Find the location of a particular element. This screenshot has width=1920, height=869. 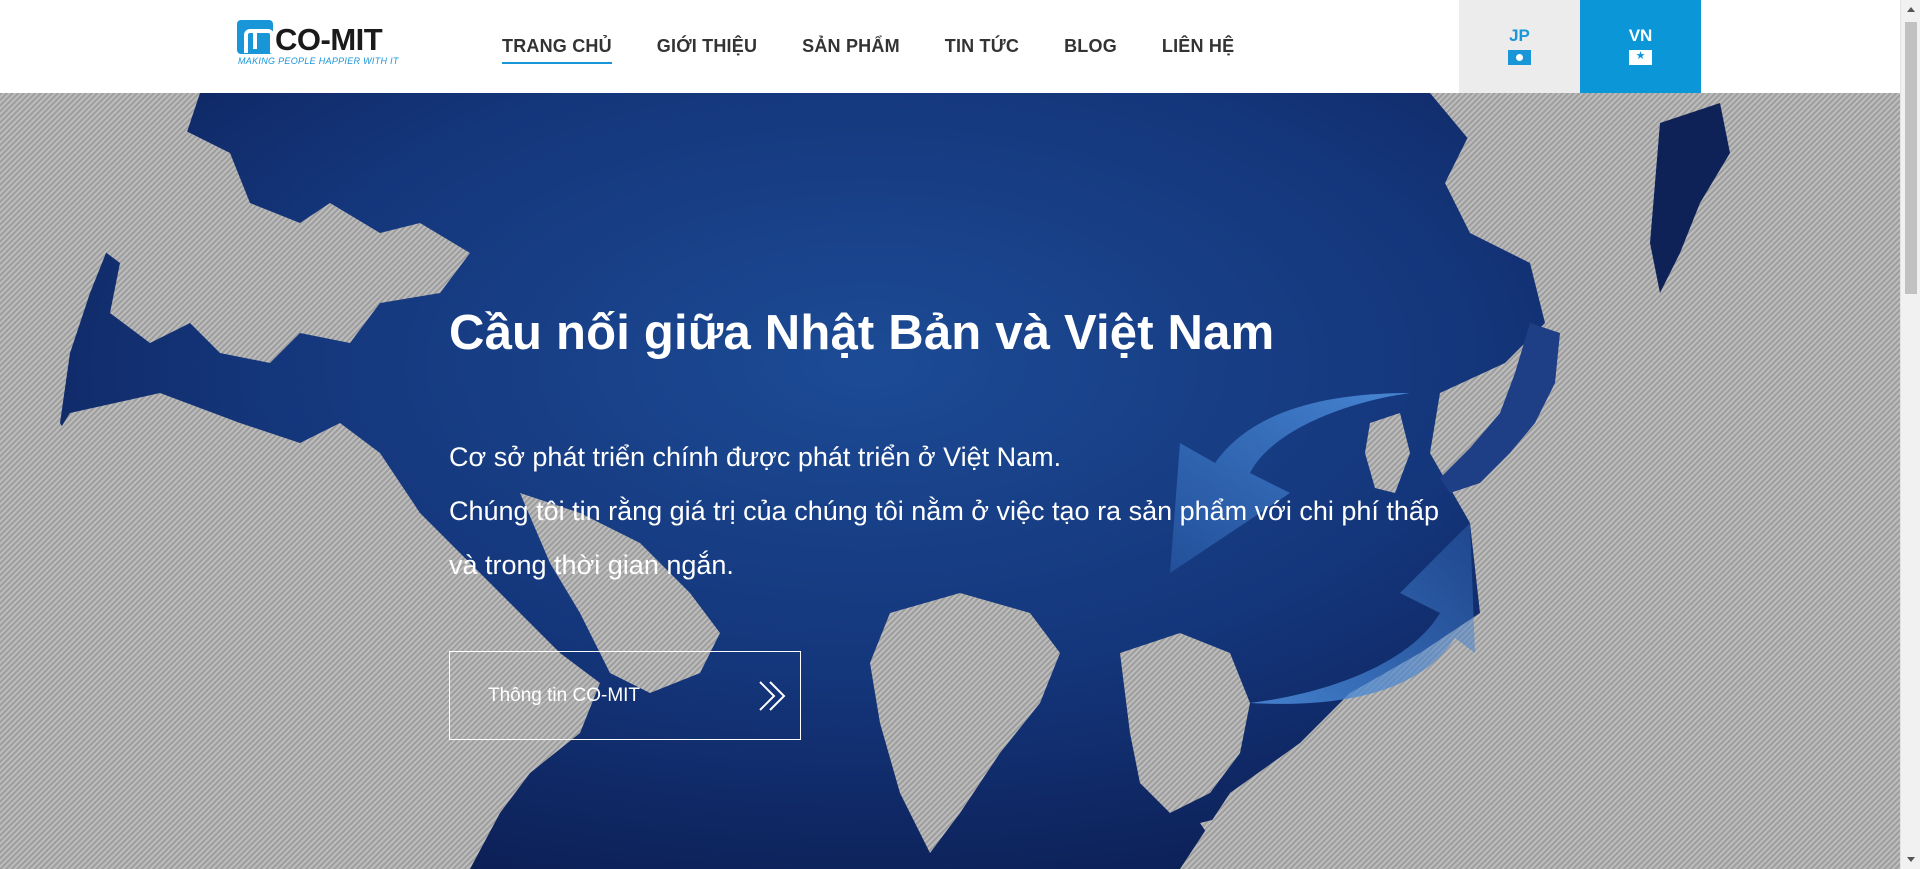

scroll-down-arrow-icon is located at coordinates (1910, 859).